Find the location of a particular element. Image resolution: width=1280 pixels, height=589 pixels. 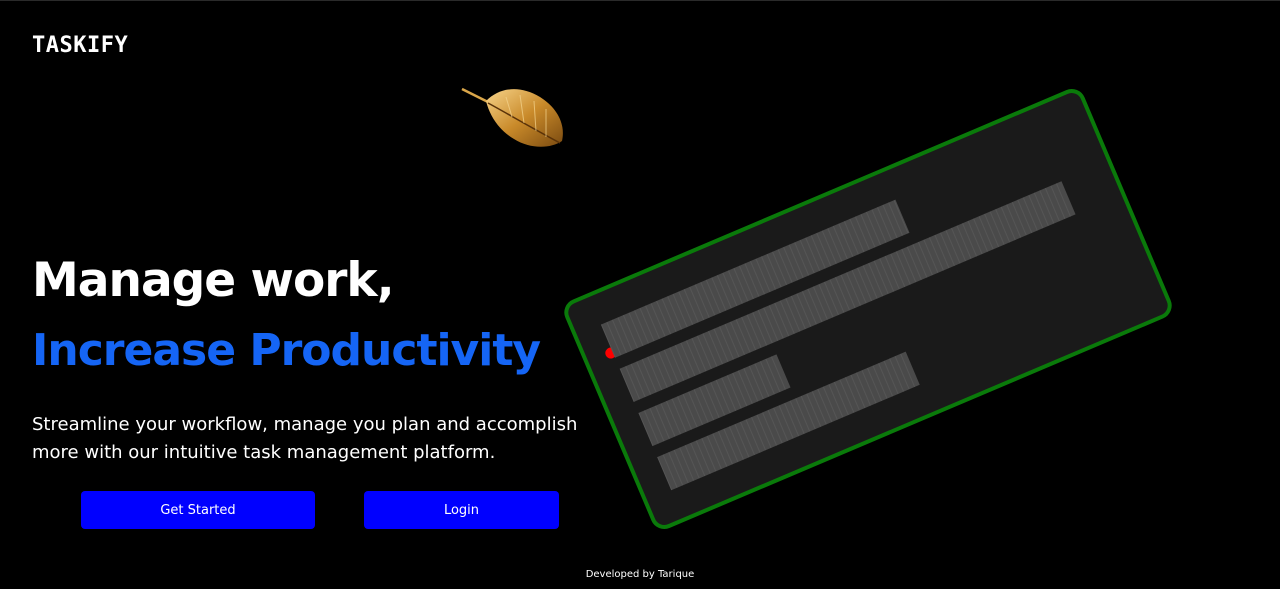

golden-feather-icon is located at coordinates (512, 117).